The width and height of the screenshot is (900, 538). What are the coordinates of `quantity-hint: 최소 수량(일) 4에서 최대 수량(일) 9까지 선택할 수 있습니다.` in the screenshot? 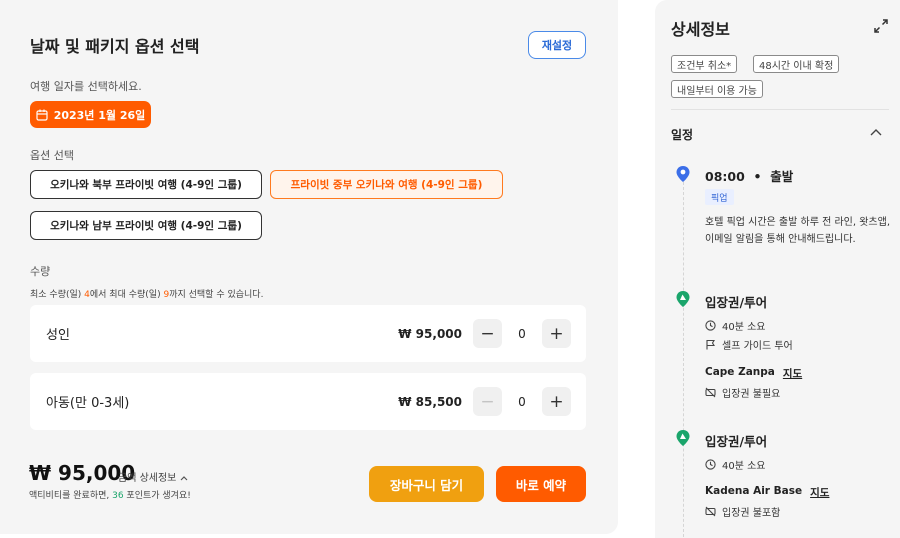 It's located at (147, 295).